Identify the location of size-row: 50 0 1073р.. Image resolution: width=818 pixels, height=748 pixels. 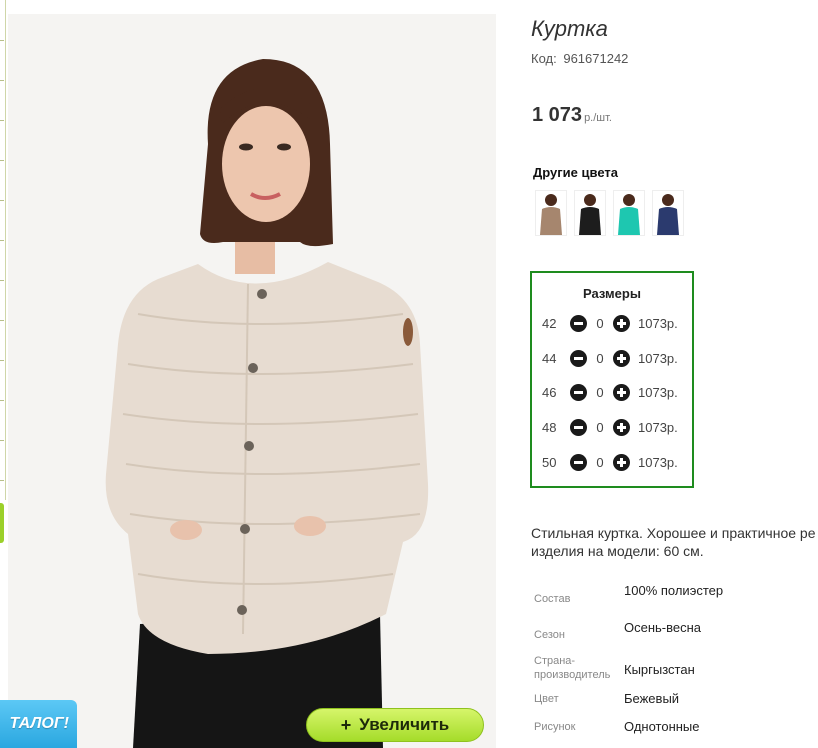
(610, 462).